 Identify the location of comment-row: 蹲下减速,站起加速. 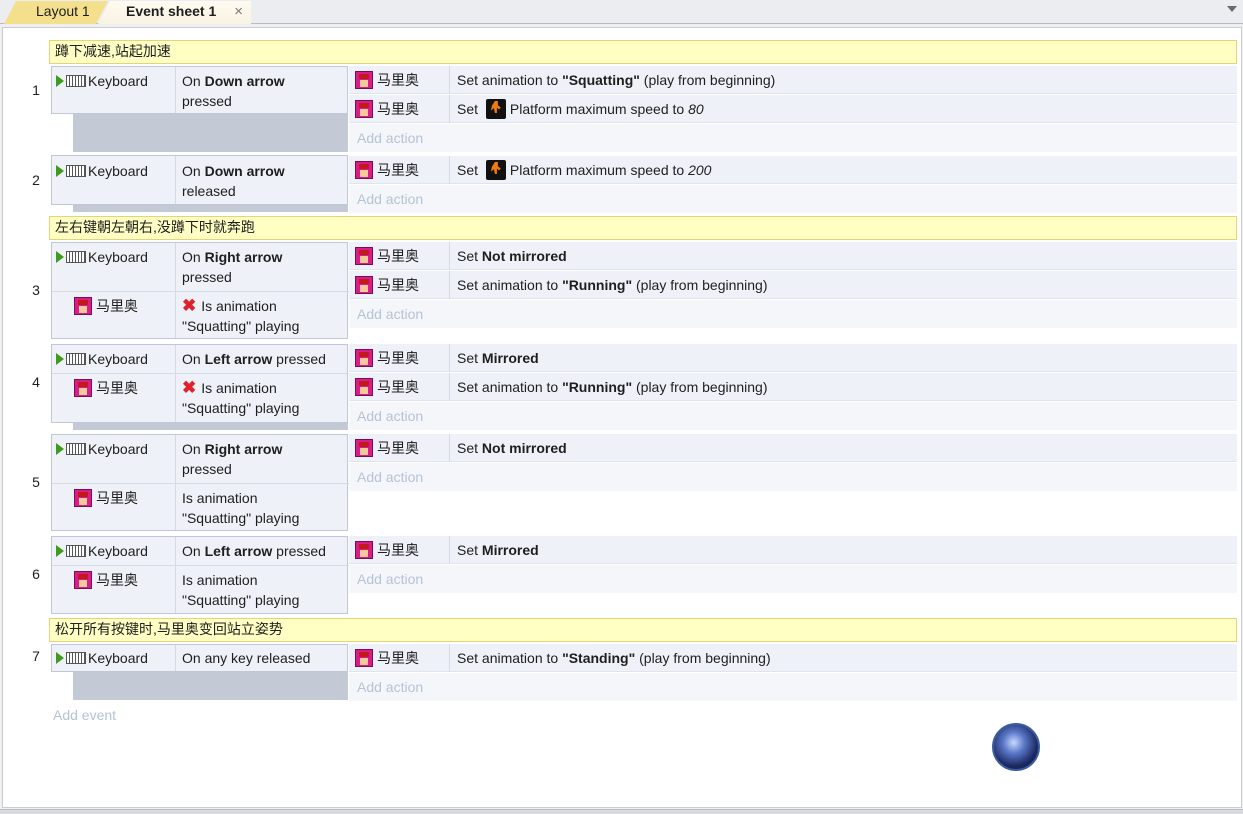
(643, 52).